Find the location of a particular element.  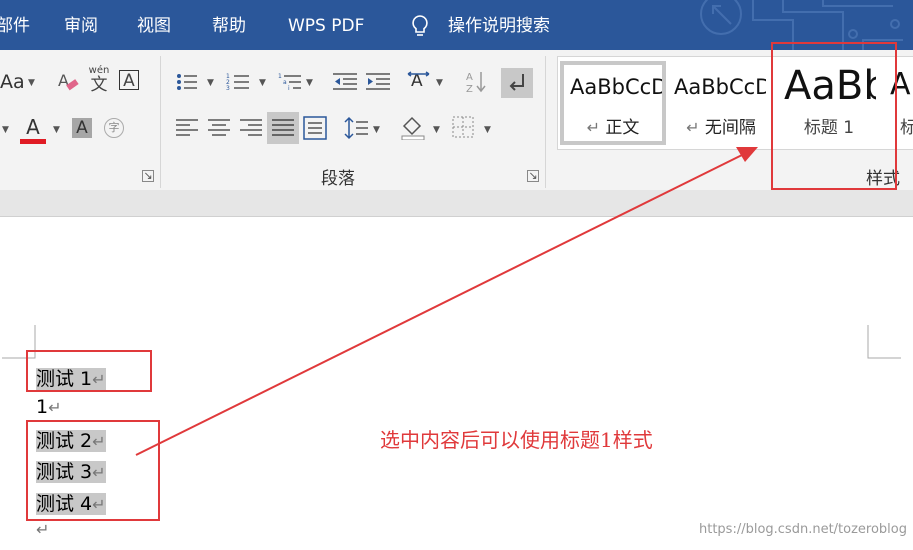

watermark: https://blog.csdn.net/tozeroblog is located at coordinates (802, 529).